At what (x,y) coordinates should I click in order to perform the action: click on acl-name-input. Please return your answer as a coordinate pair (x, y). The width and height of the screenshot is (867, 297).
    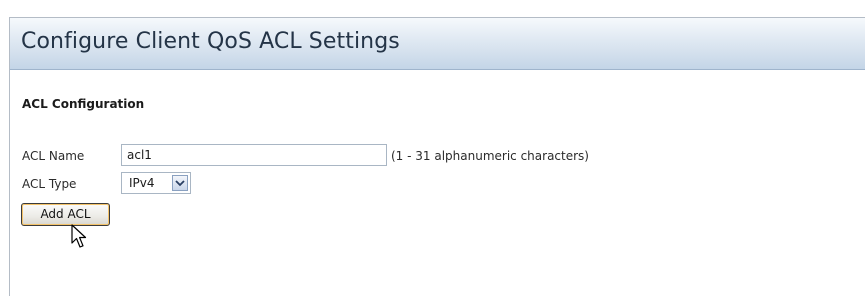
    Looking at the image, I should click on (254, 155).